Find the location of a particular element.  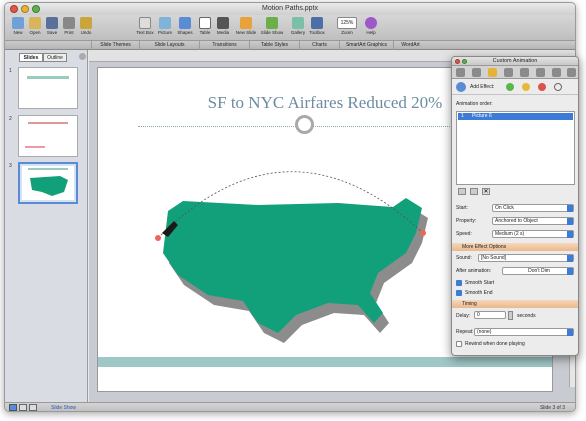

rotation-handle is located at coordinates (304, 124).